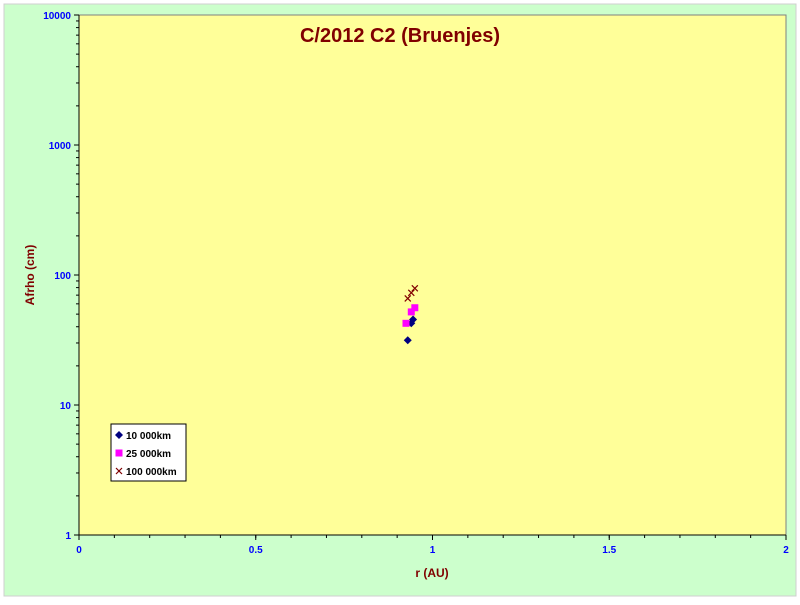 The width and height of the screenshot is (800, 605). I want to click on y-tick-label: 1000, so click(60, 146).